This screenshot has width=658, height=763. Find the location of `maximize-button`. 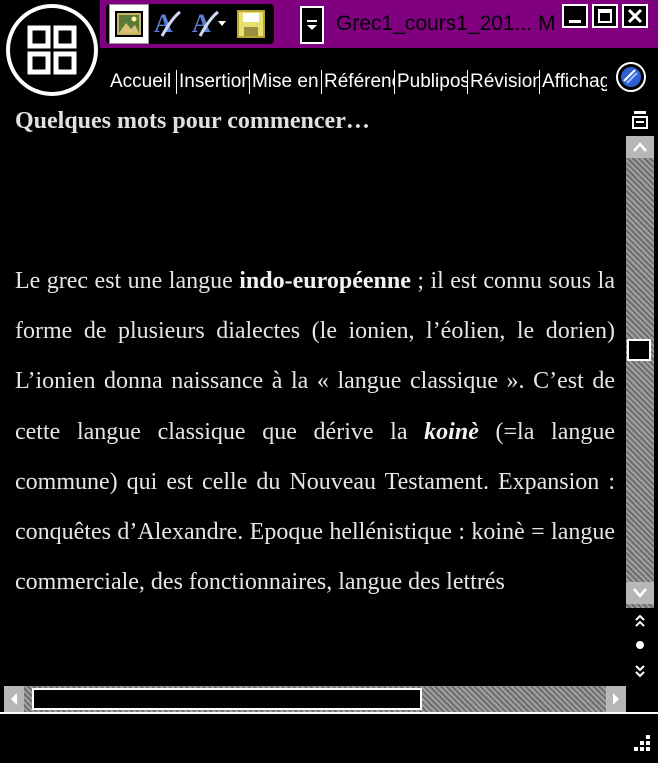

maximize-button is located at coordinates (605, 16).